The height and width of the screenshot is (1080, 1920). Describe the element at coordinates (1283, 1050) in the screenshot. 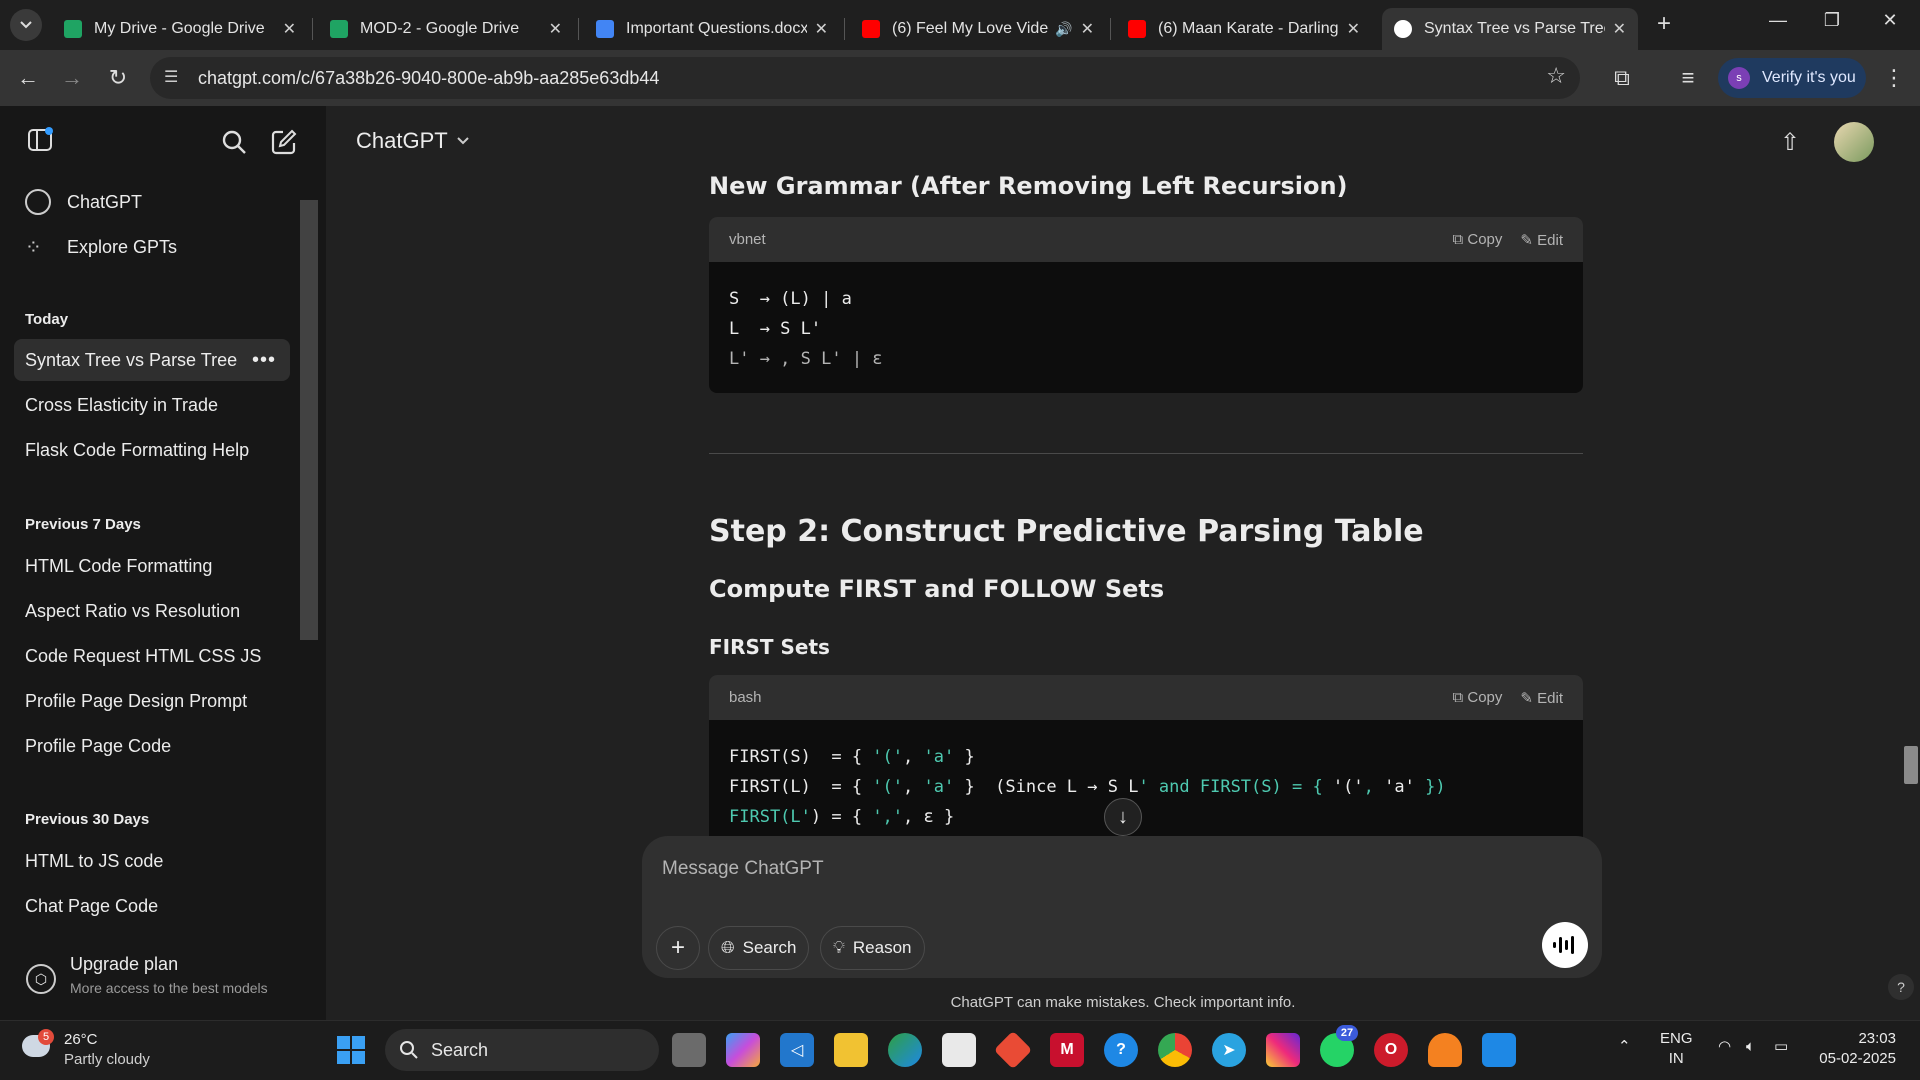

I see `instagram-icon` at that location.